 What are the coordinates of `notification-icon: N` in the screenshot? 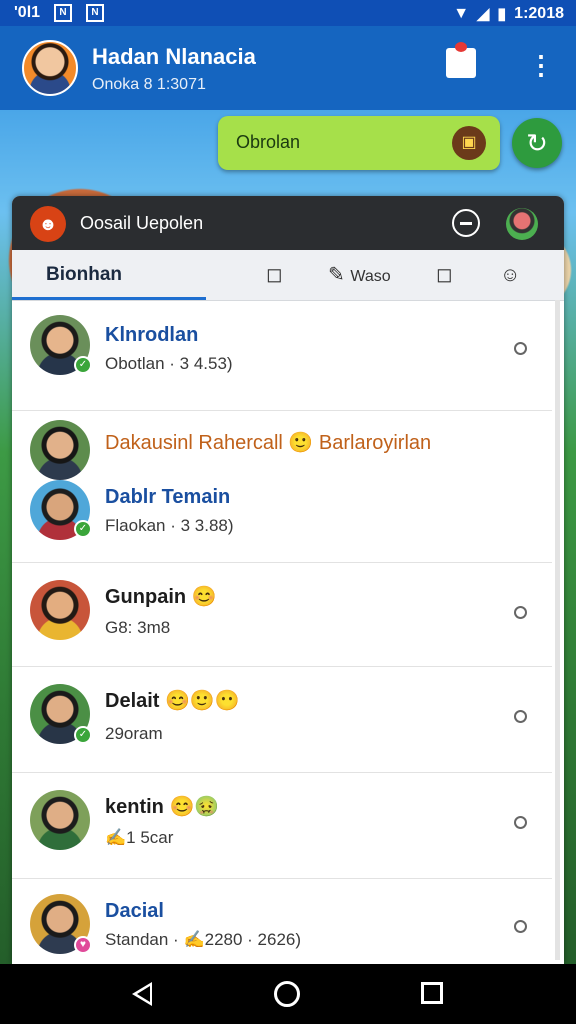 It's located at (63, 13).